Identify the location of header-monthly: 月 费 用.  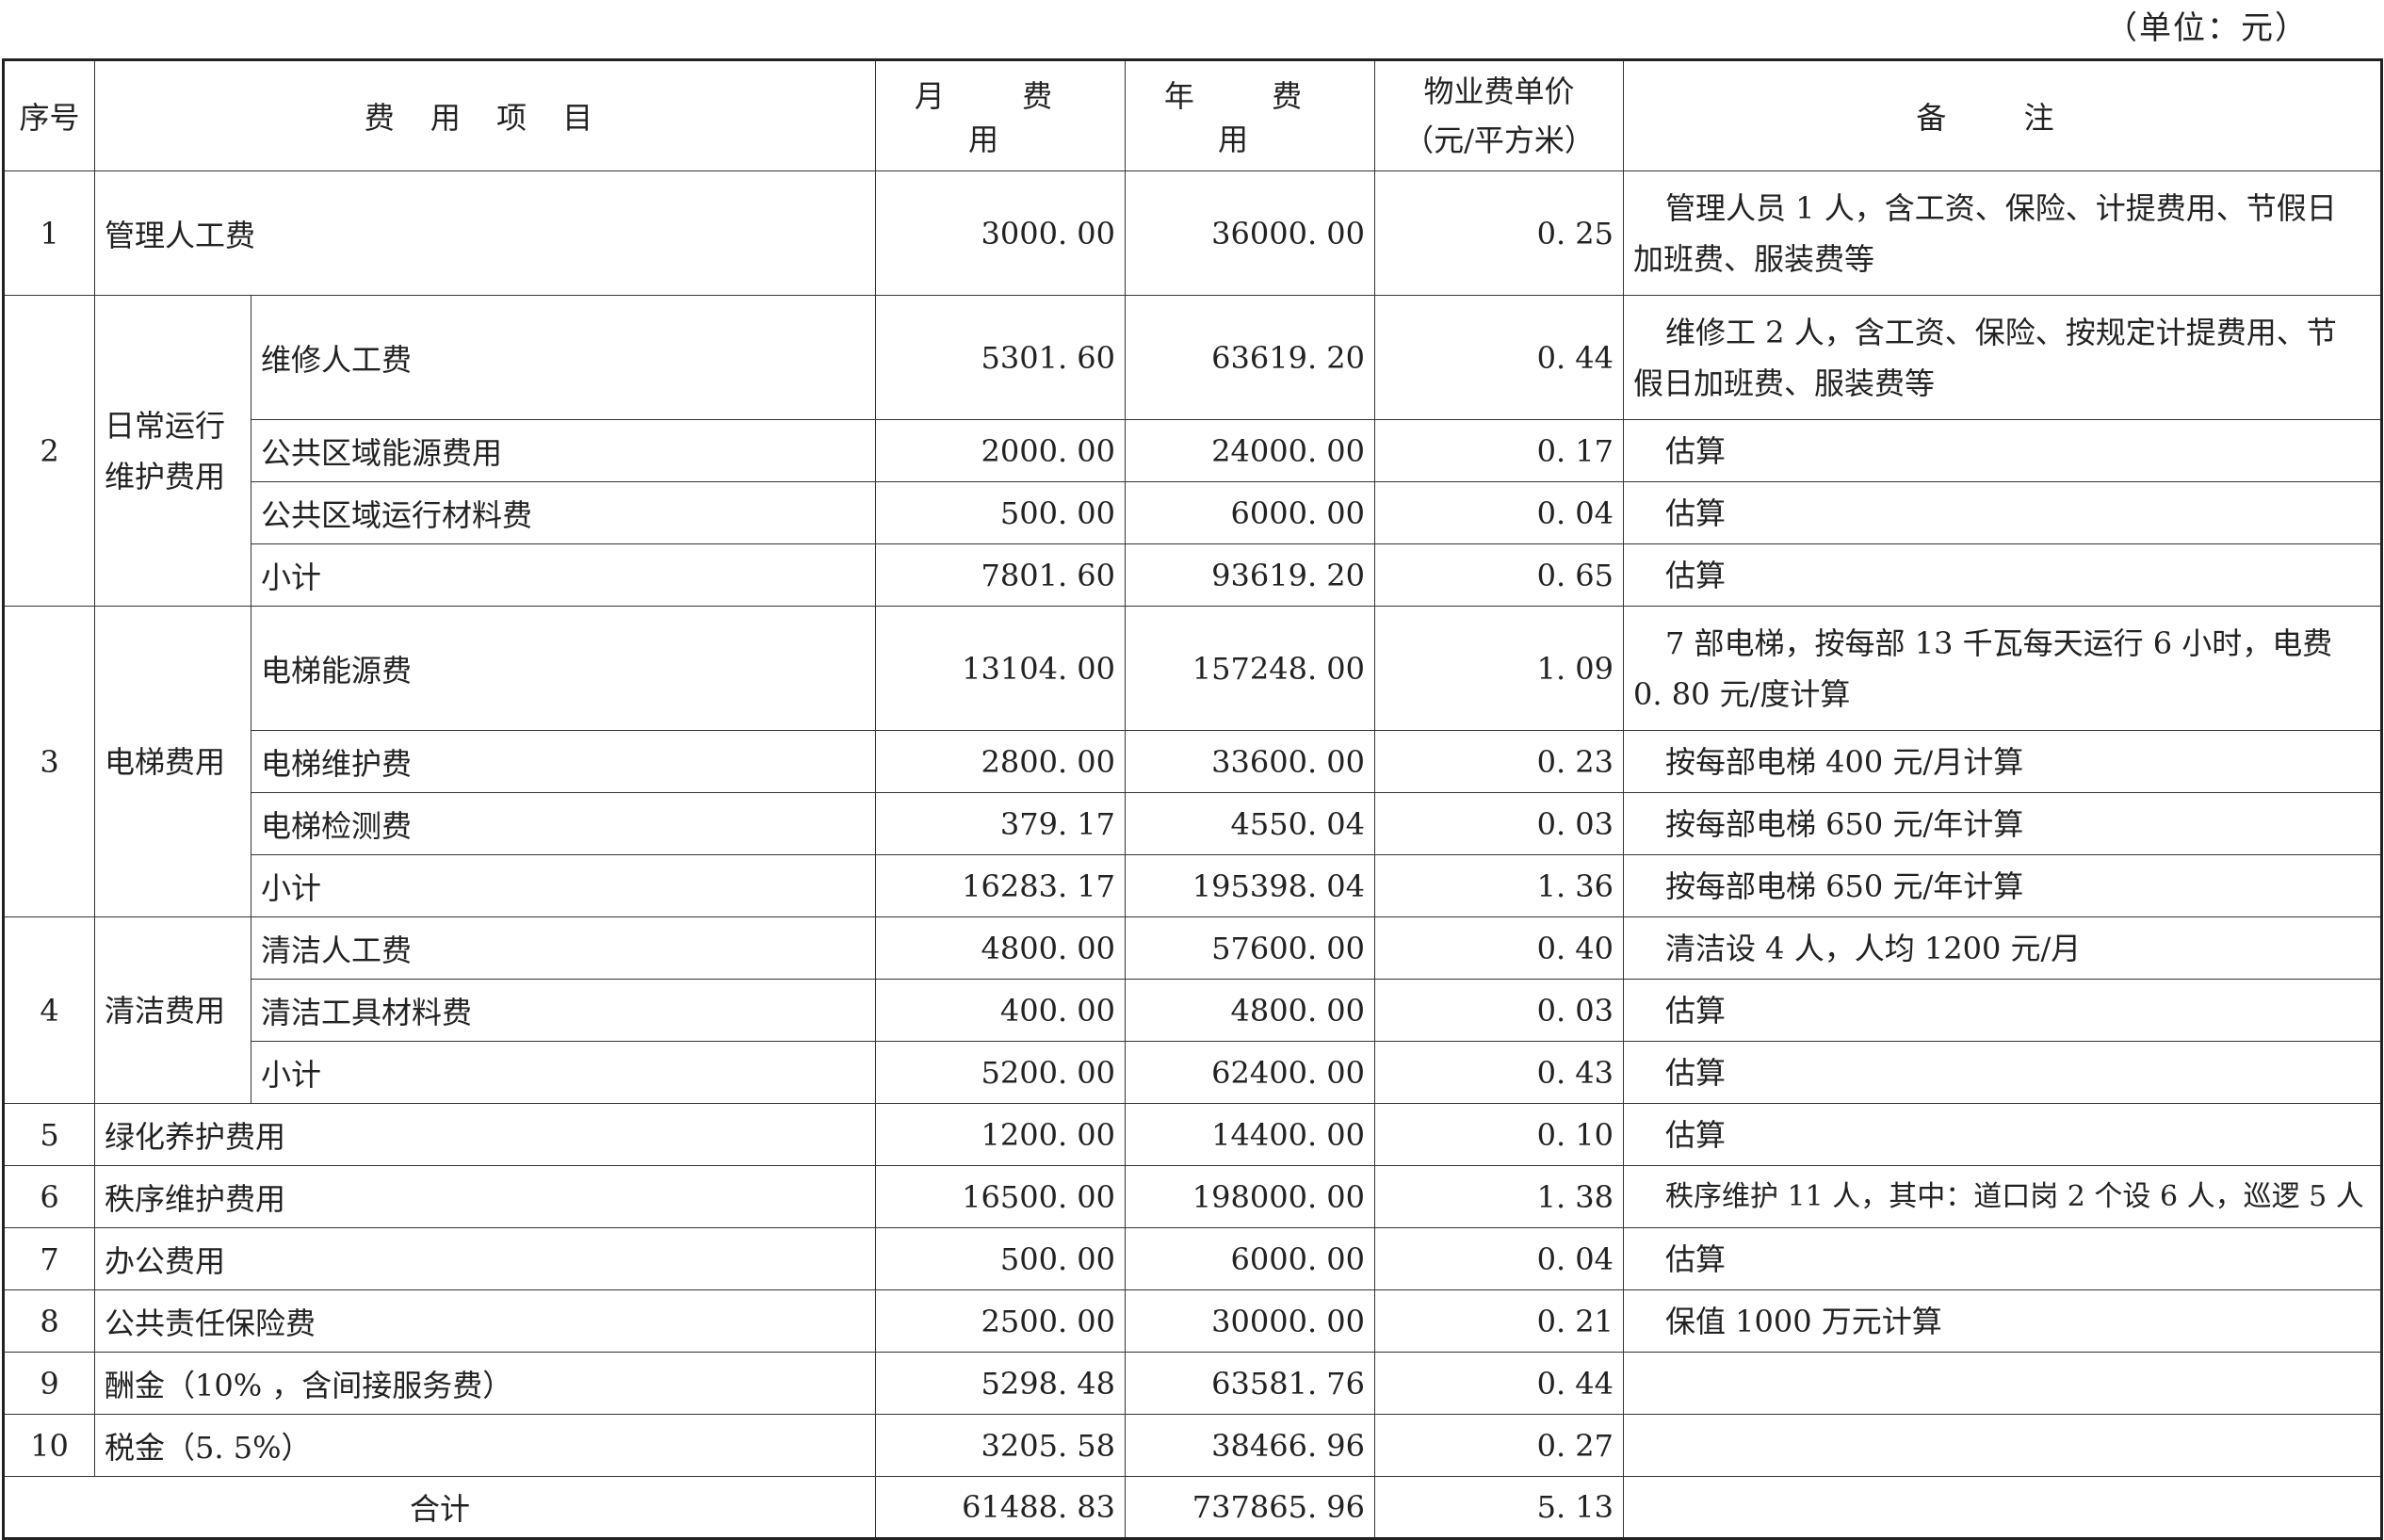
(1000, 115).